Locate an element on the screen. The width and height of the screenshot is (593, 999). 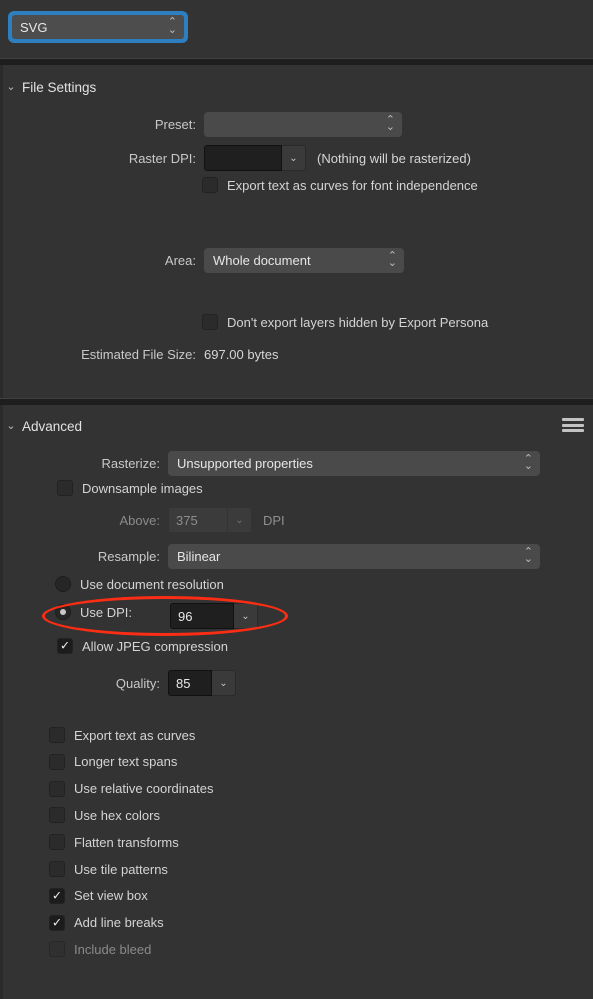
rasterize-label: Rasterize: is located at coordinates (130, 463).